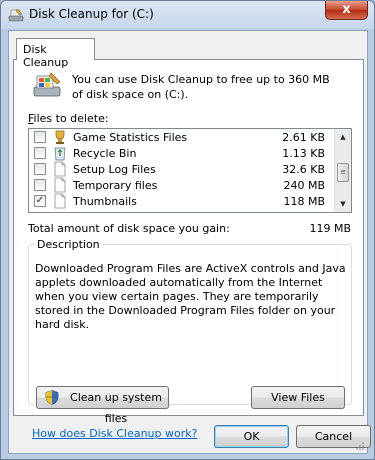 The width and height of the screenshot is (375, 460). Describe the element at coordinates (68, 244) in the screenshot. I see `description-title: Description` at that location.